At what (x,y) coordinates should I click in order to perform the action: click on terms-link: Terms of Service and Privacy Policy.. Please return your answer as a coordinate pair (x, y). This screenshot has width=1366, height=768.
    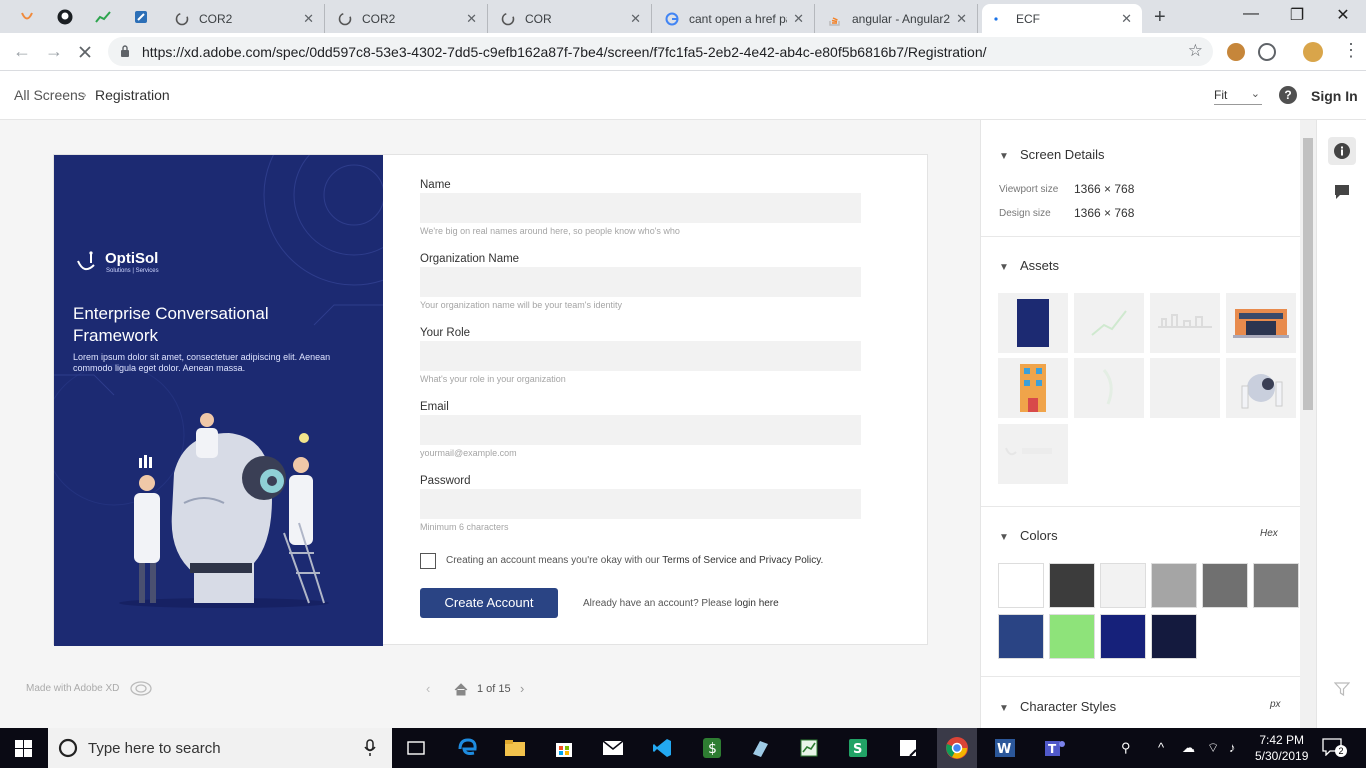
    Looking at the image, I should click on (742, 560).